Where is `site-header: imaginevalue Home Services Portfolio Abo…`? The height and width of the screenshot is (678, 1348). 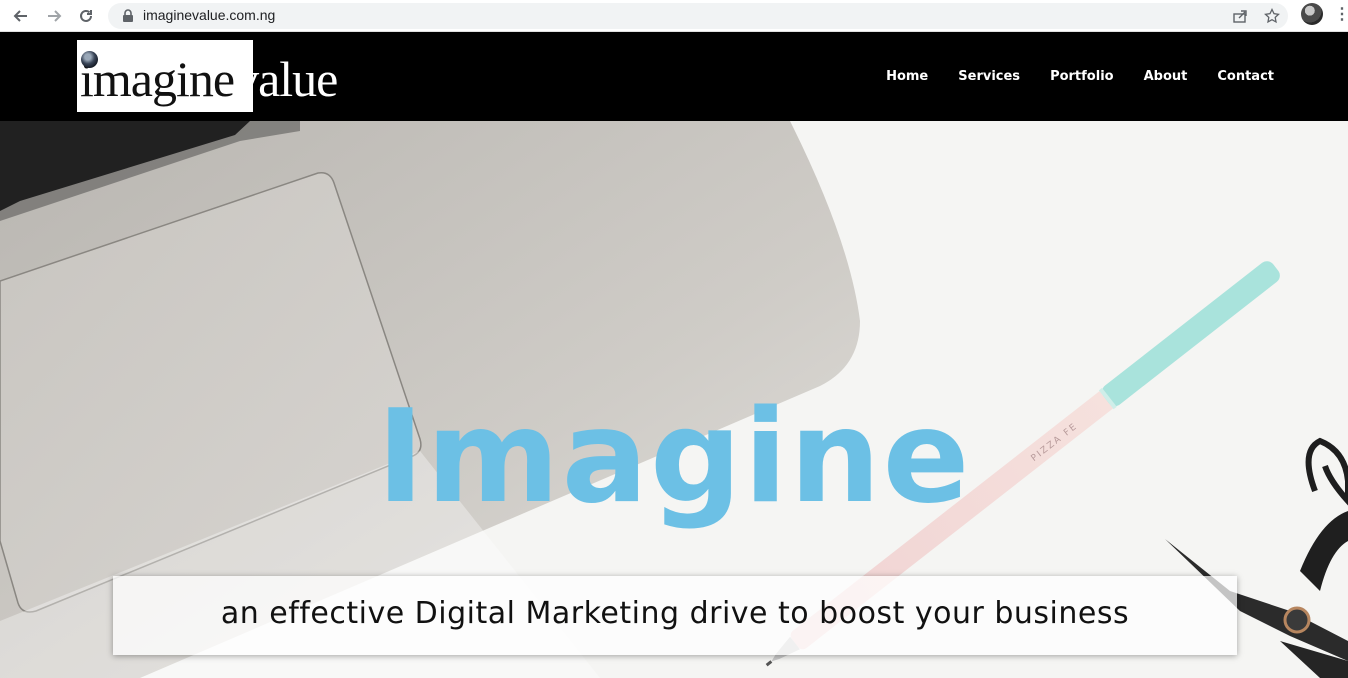 site-header: imaginevalue Home Services Portfolio Abo… is located at coordinates (674, 76).